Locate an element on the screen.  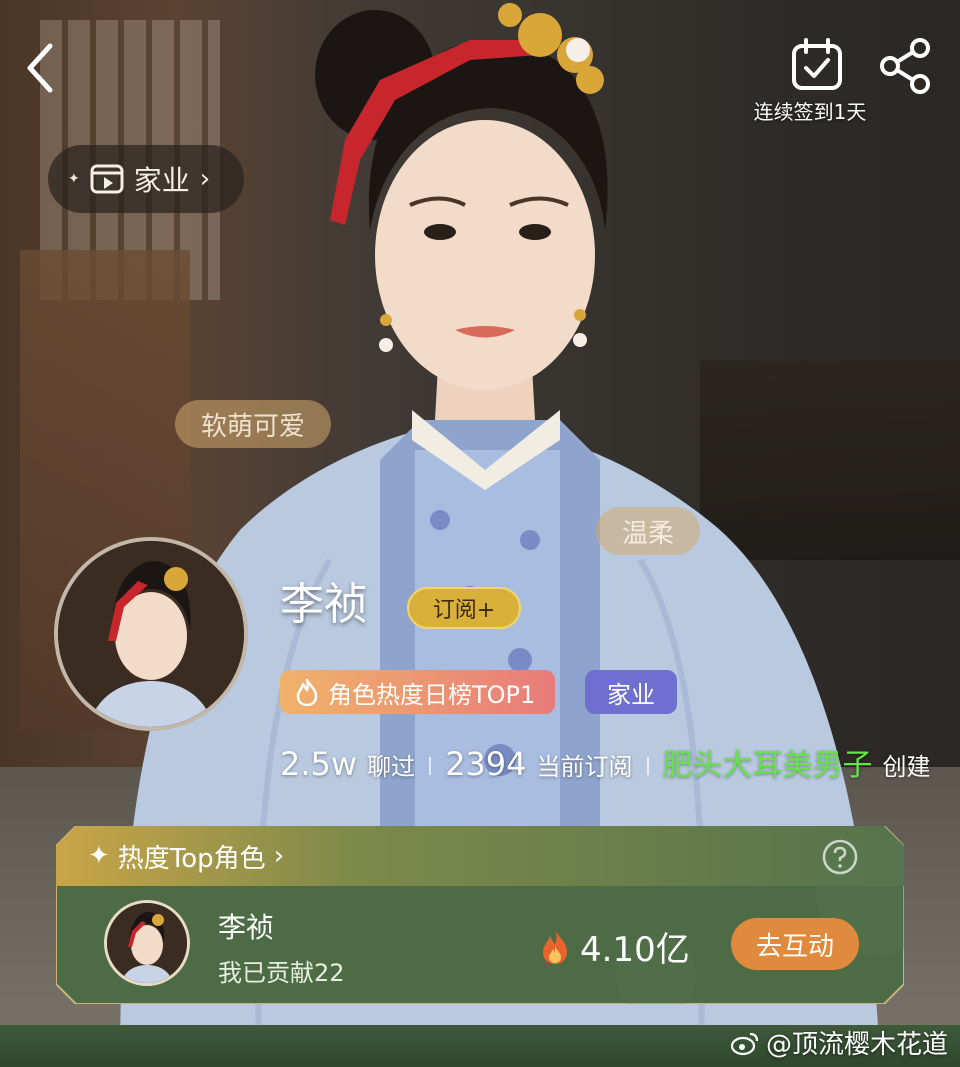
watermark: @顶流樱木花道 is located at coordinates (839, 1042).